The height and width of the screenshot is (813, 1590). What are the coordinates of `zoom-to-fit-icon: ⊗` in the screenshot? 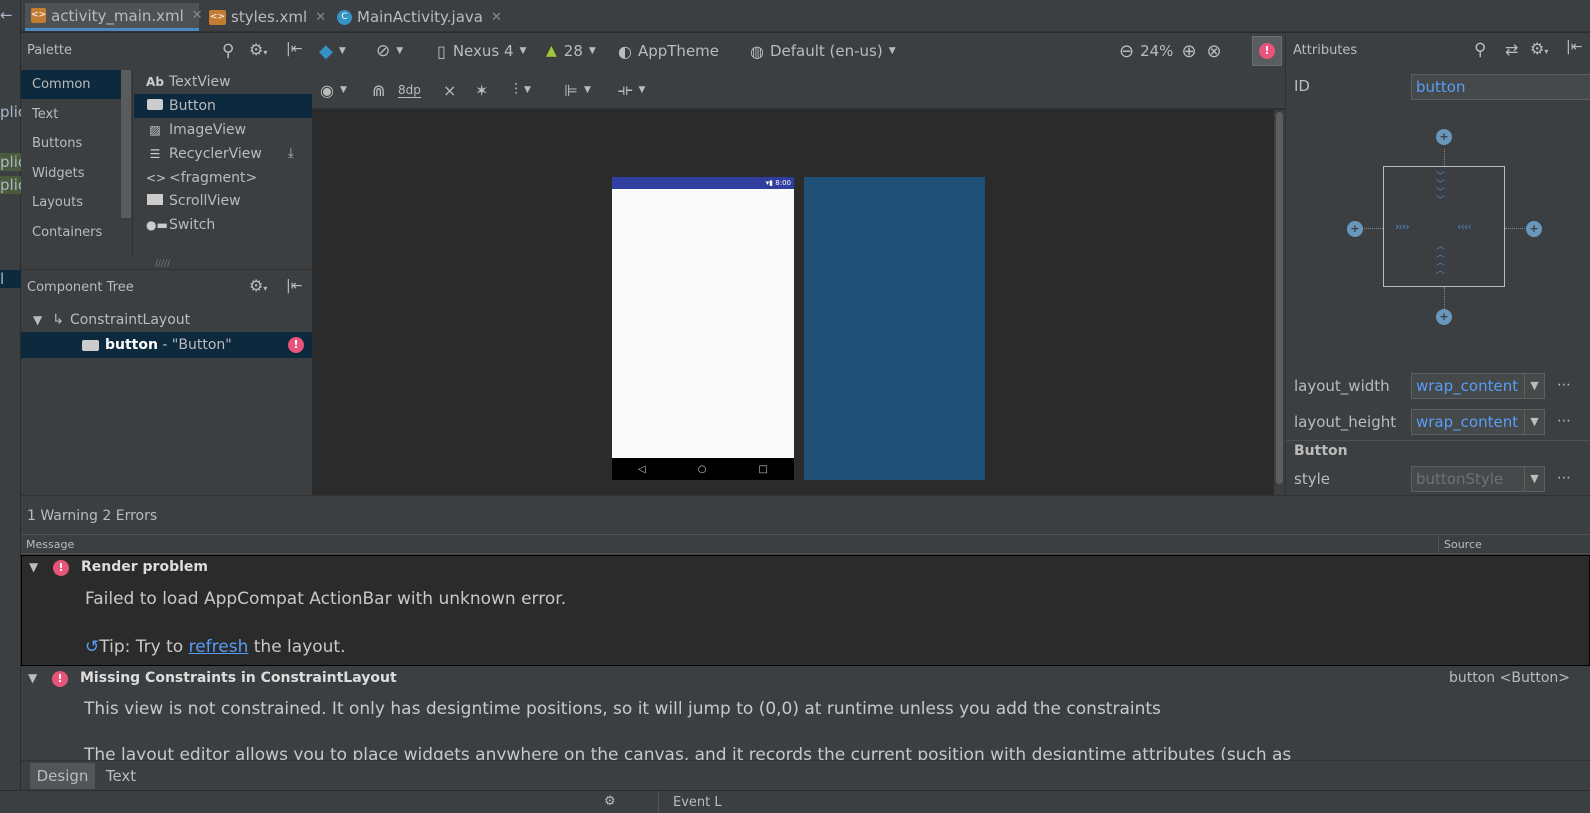 It's located at (1214, 51).